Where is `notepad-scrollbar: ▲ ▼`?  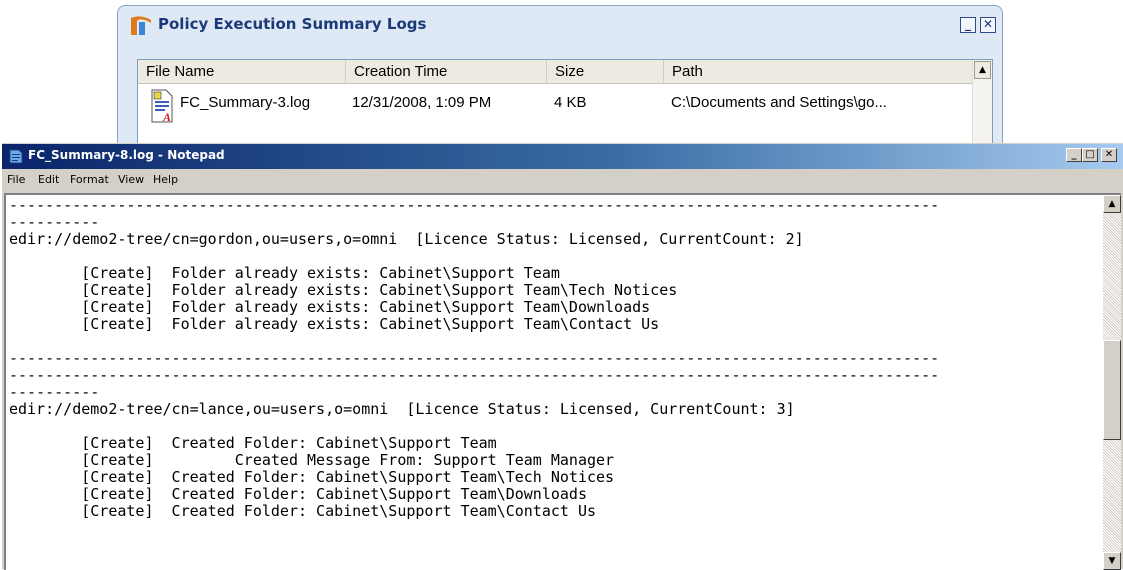
notepad-scrollbar: ▲ ▼ is located at coordinates (1112, 382).